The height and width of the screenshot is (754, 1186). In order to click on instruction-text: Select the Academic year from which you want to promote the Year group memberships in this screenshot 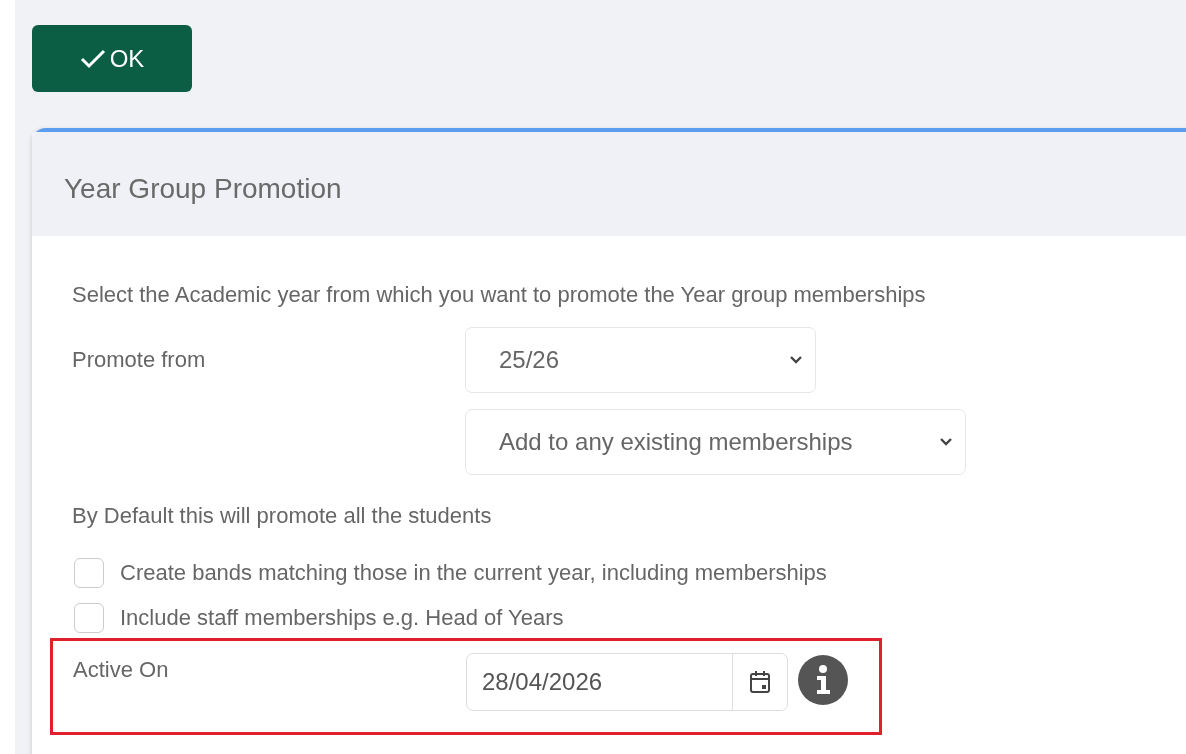, I will do `click(499, 295)`.